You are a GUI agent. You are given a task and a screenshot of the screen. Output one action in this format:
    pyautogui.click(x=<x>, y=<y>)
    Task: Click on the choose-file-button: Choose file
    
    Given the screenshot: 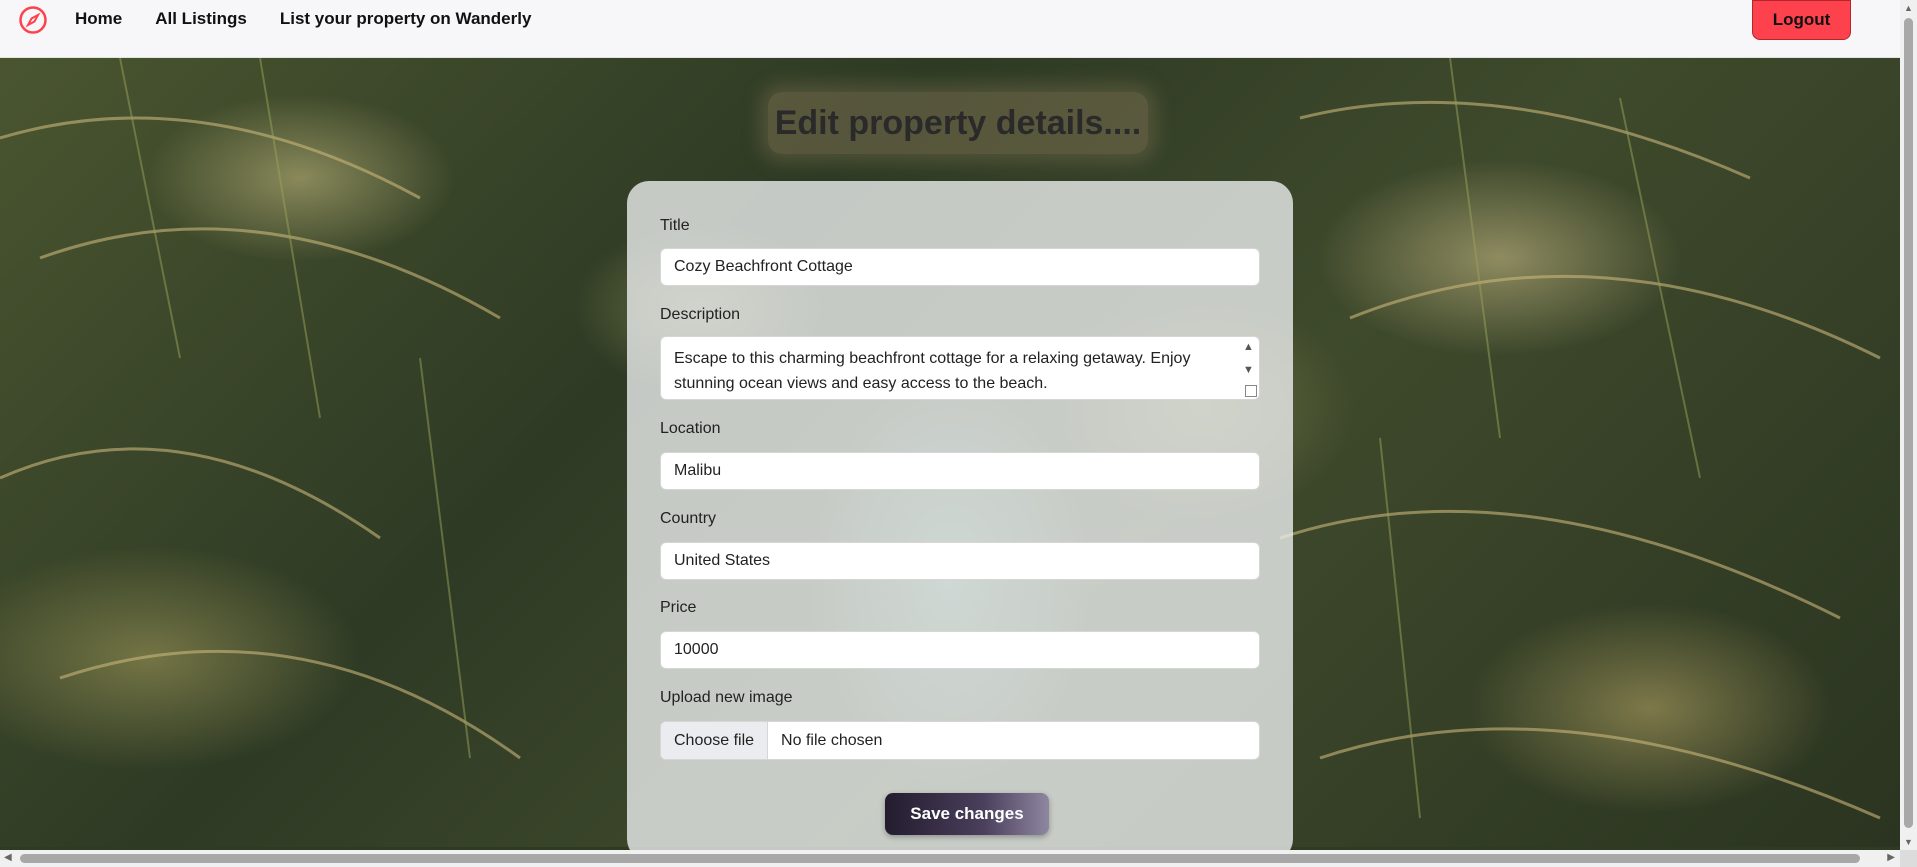 What is the action you would take?
    pyautogui.click(x=715, y=740)
    